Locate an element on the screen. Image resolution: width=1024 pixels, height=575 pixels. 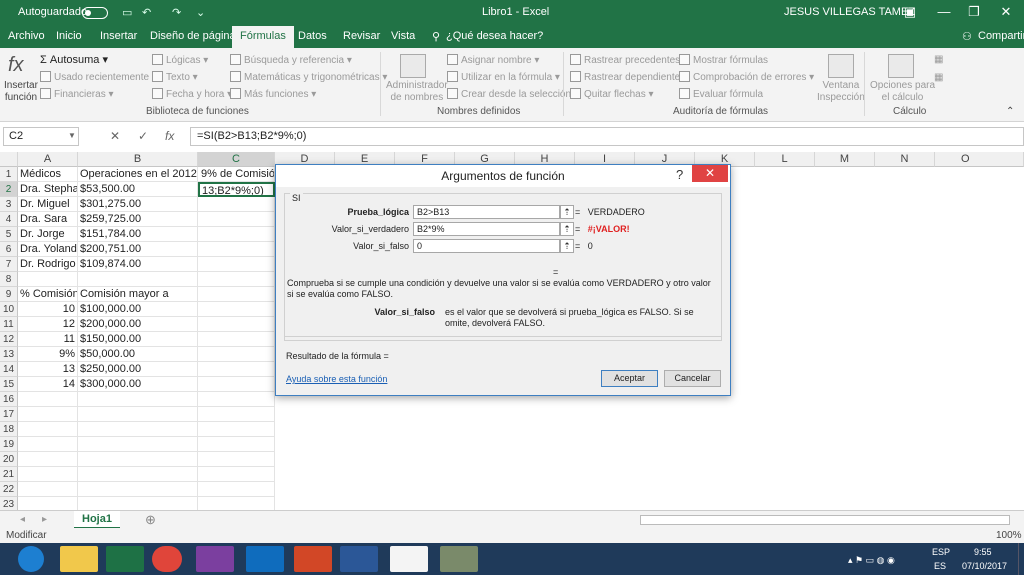
tab-datos: Datos is located at coordinates (312, 36).